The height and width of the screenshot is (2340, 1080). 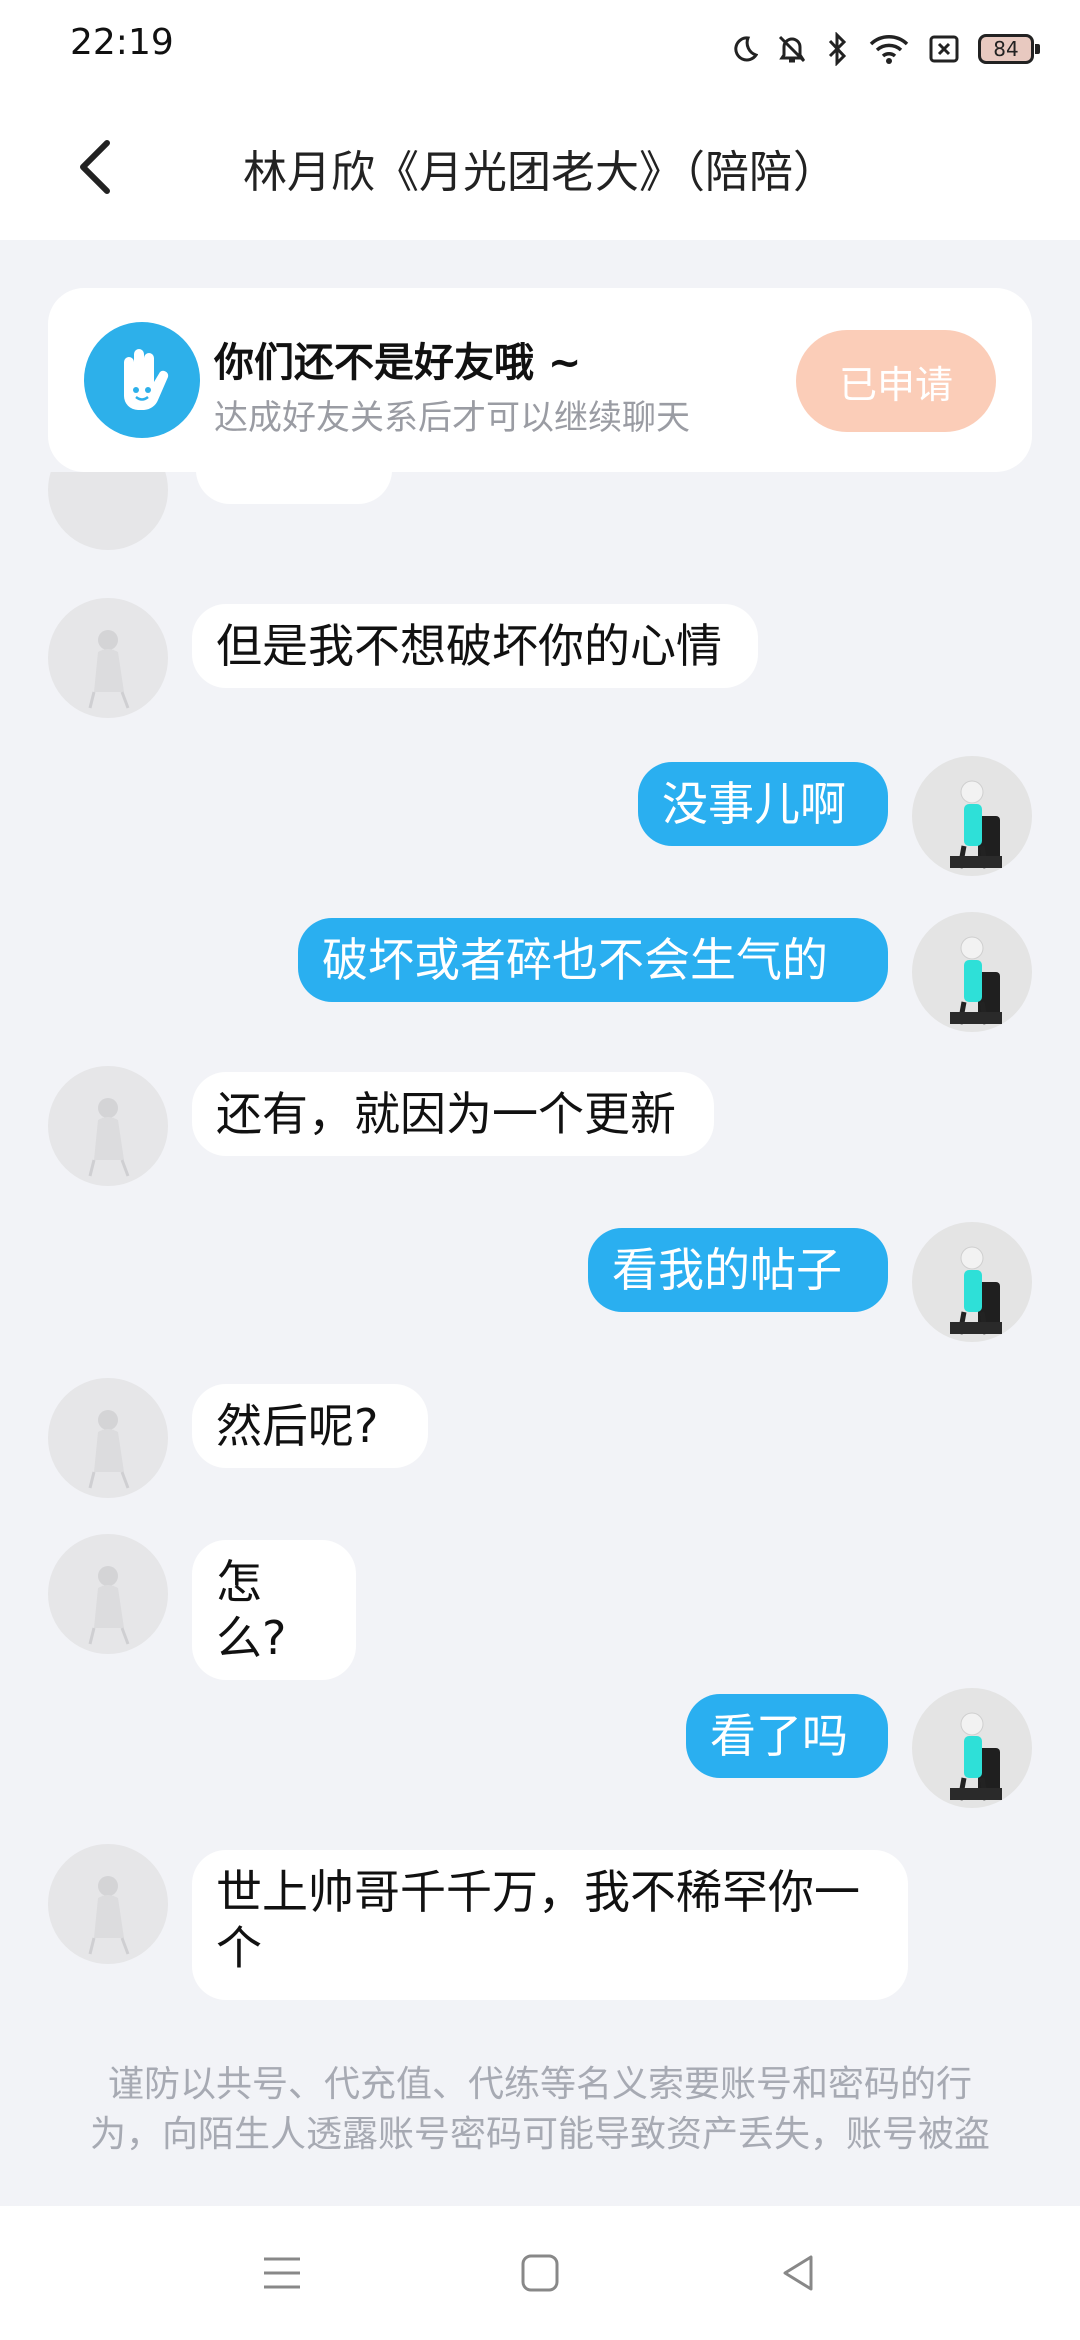 What do you see at coordinates (294, 488) in the screenshot?
I see `message-bubble-partial` at bounding box center [294, 488].